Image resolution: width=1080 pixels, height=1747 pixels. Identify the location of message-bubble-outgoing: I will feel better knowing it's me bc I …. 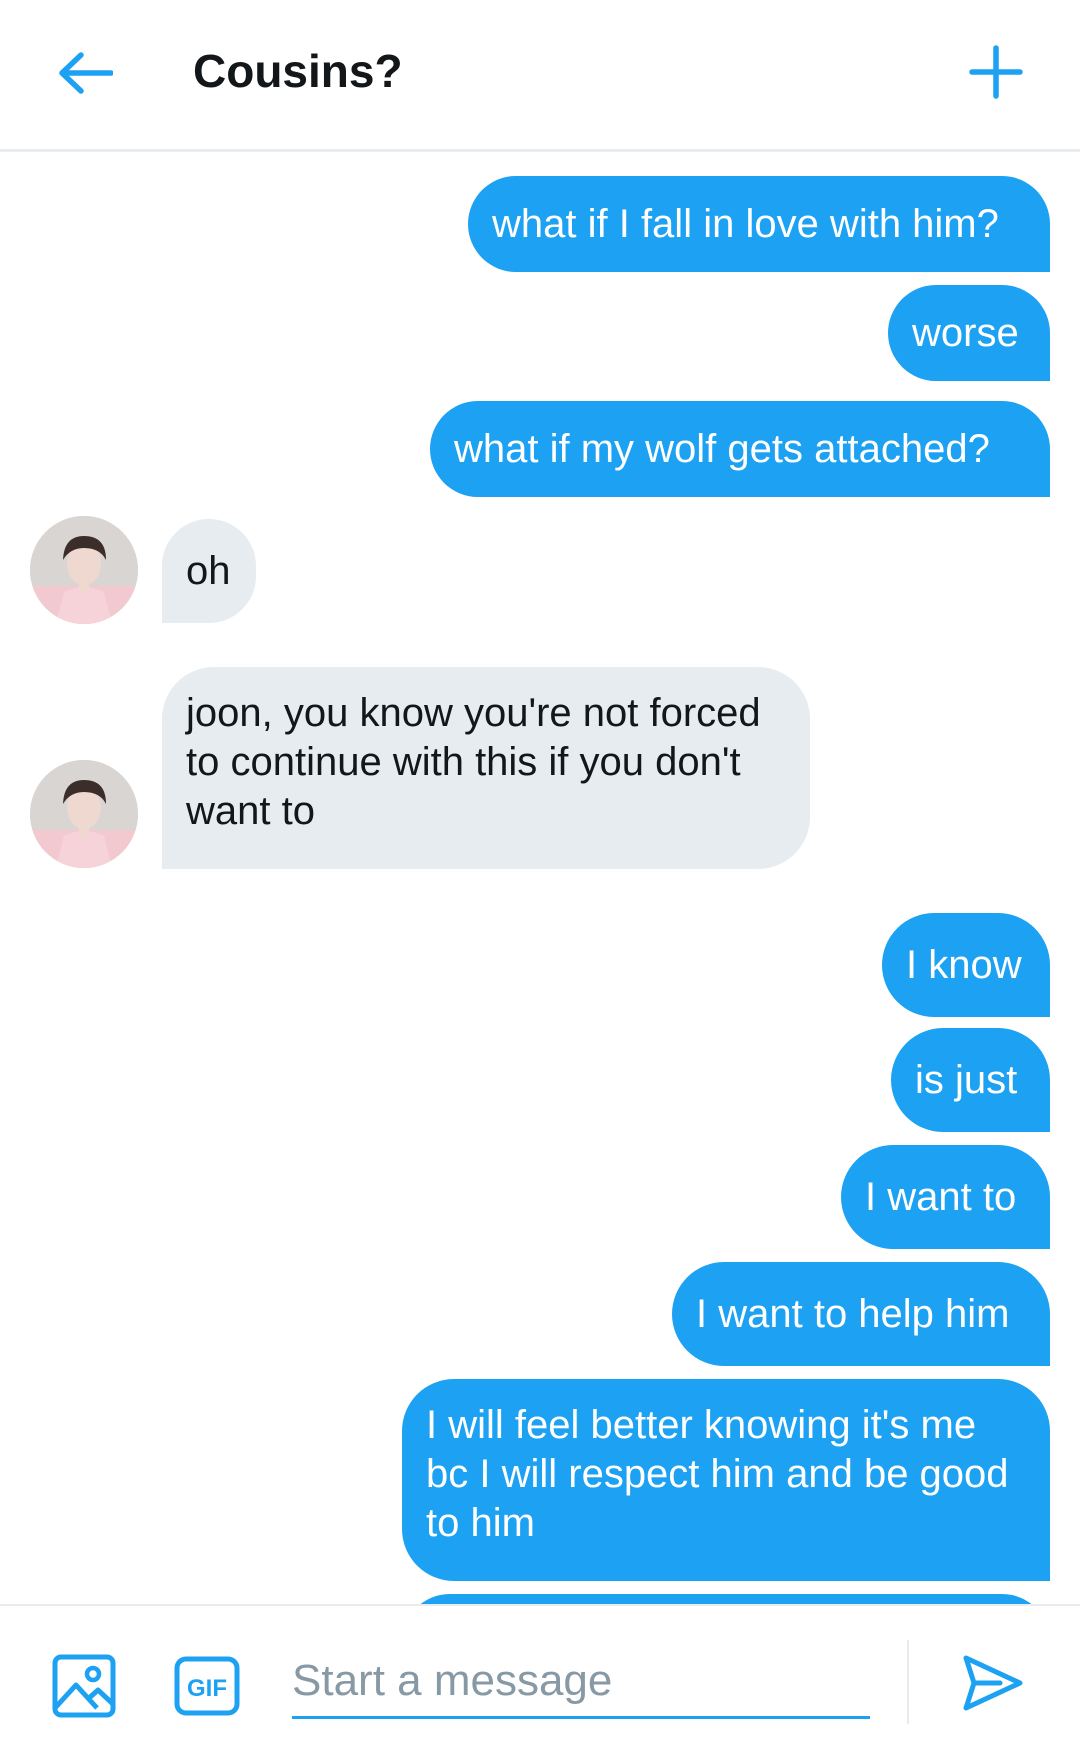
(726, 1480).